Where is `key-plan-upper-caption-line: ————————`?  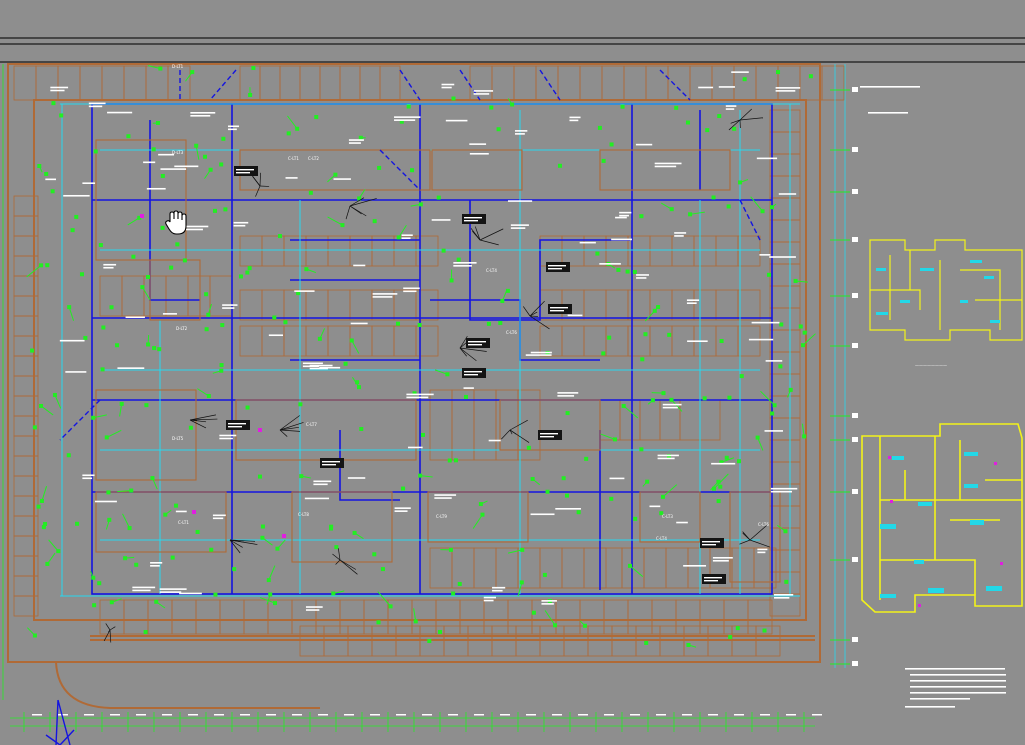
key-plan-upper-caption-line: ———————— is located at coordinates (931, 365).